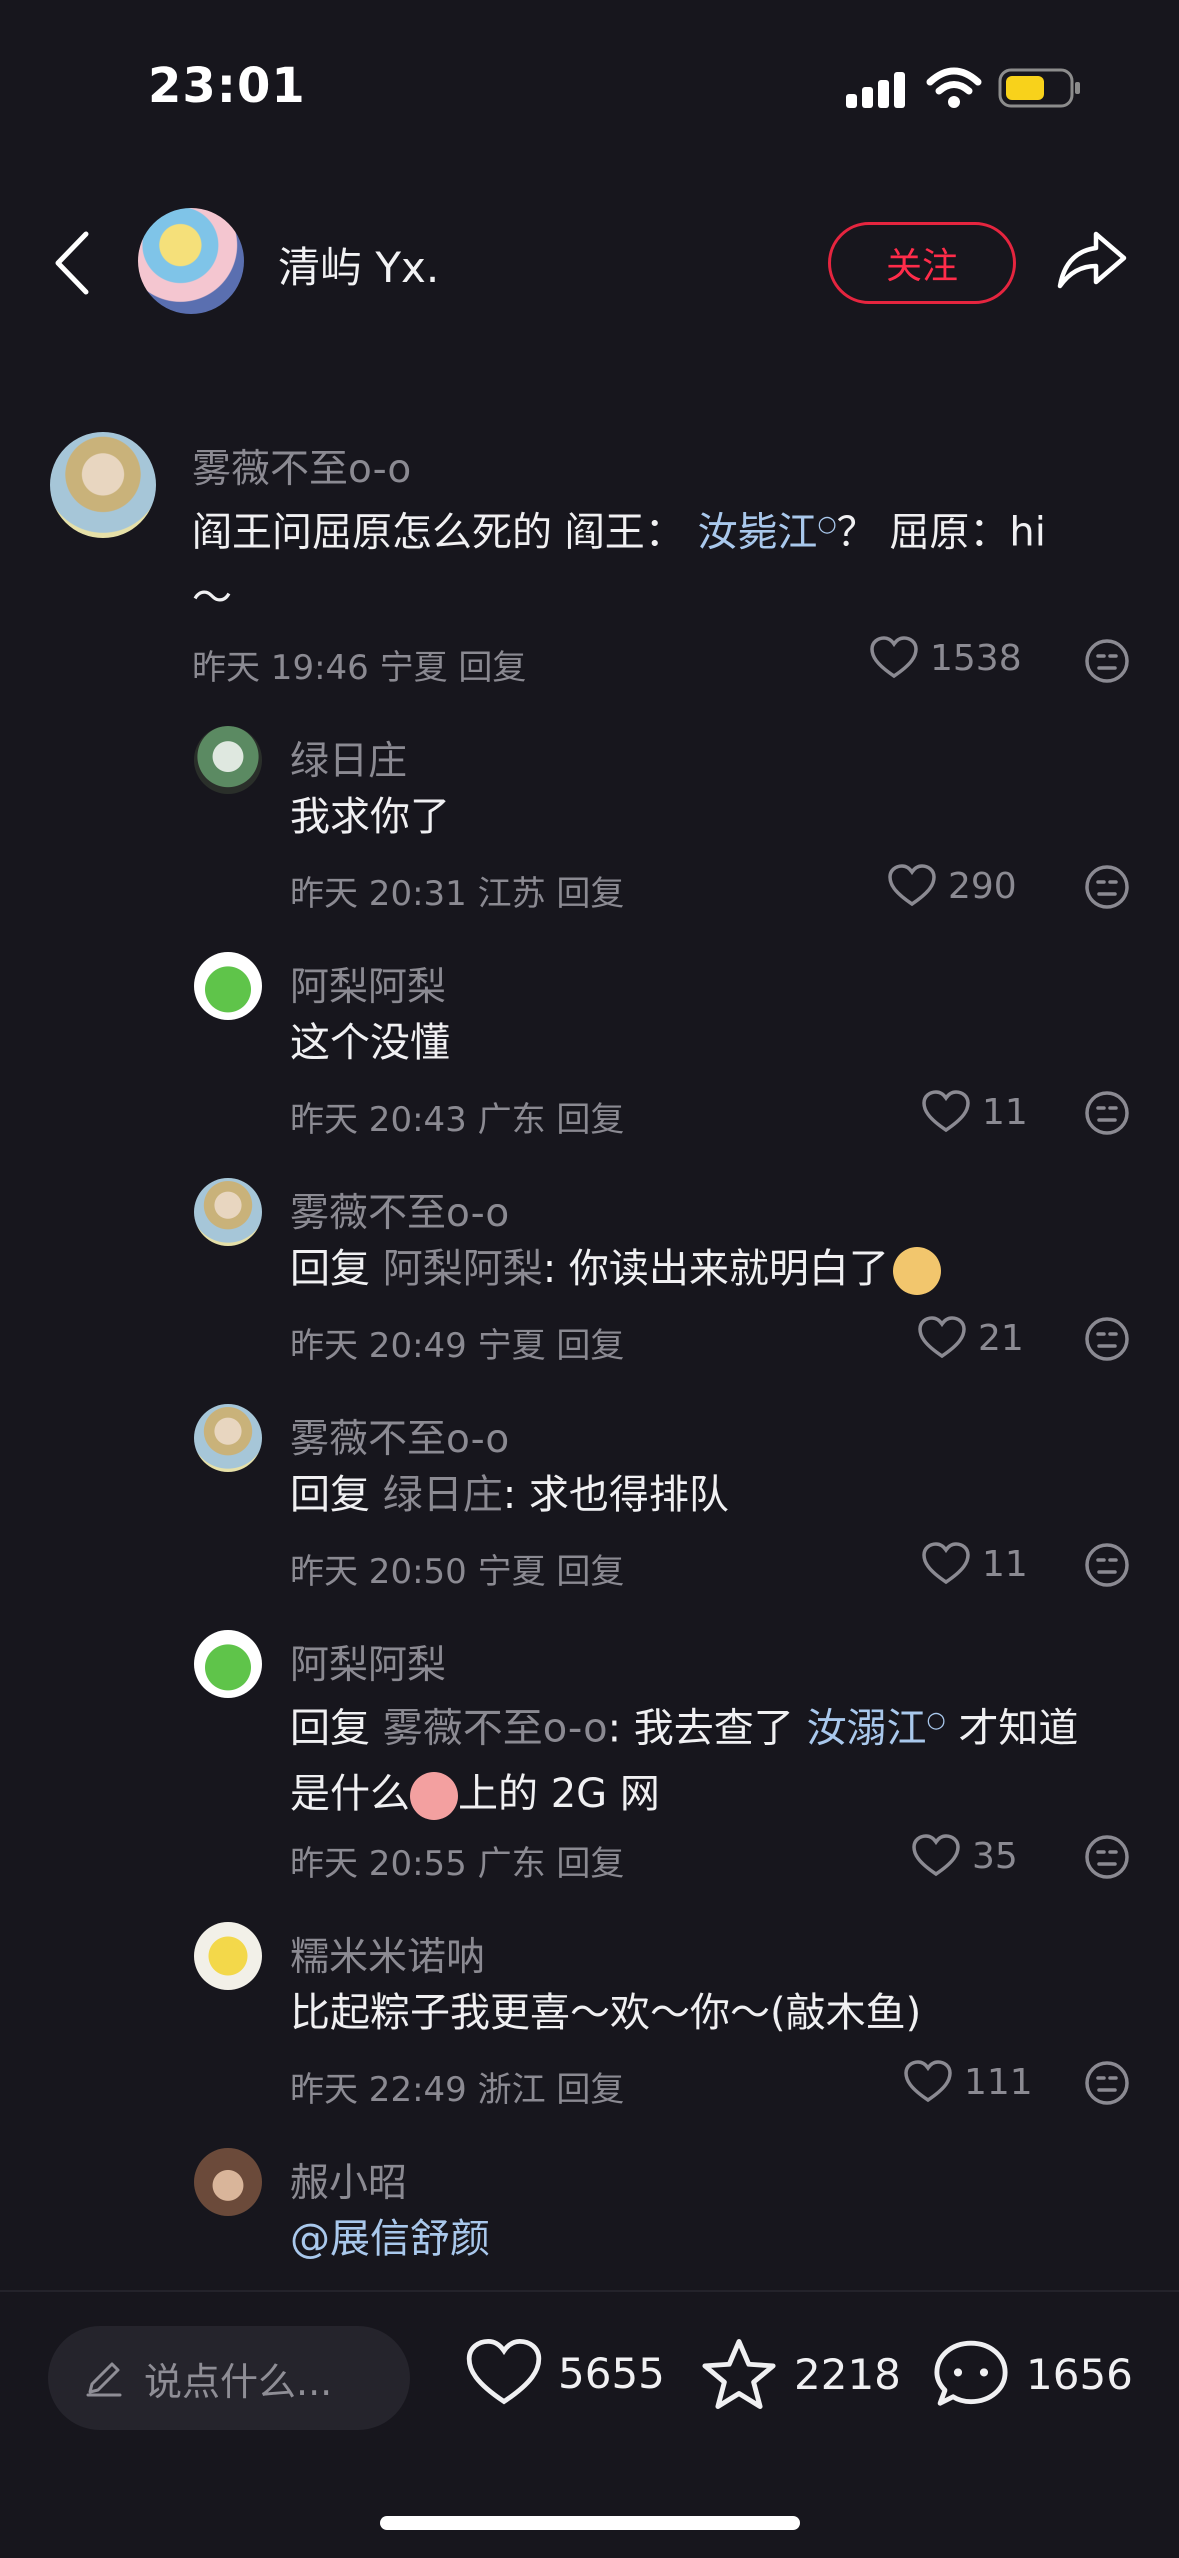 Image resolution: width=1179 pixels, height=2558 pixels. What do you see at coordinates (457, 1120) in the screenshot?
I see `comment-meta: 昨天 20:43 广东 回复` at bounding box center [457, 1120].